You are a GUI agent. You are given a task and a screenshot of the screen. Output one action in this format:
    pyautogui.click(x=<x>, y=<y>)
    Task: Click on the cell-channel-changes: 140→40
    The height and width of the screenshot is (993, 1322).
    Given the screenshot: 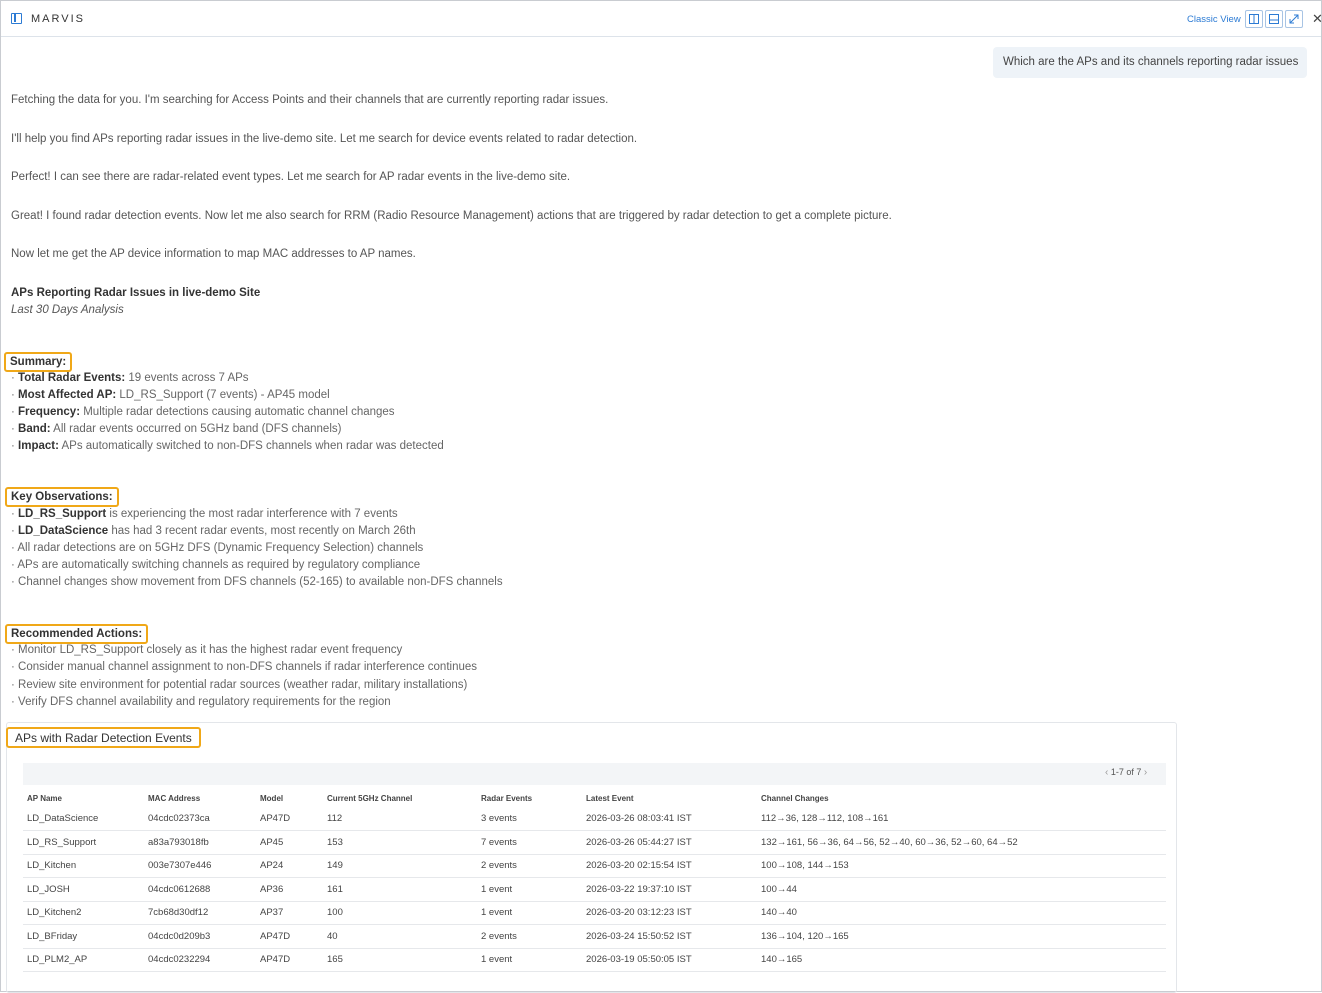 What is the action you would take?
    pyautogui.click(x=779, y=912)
    